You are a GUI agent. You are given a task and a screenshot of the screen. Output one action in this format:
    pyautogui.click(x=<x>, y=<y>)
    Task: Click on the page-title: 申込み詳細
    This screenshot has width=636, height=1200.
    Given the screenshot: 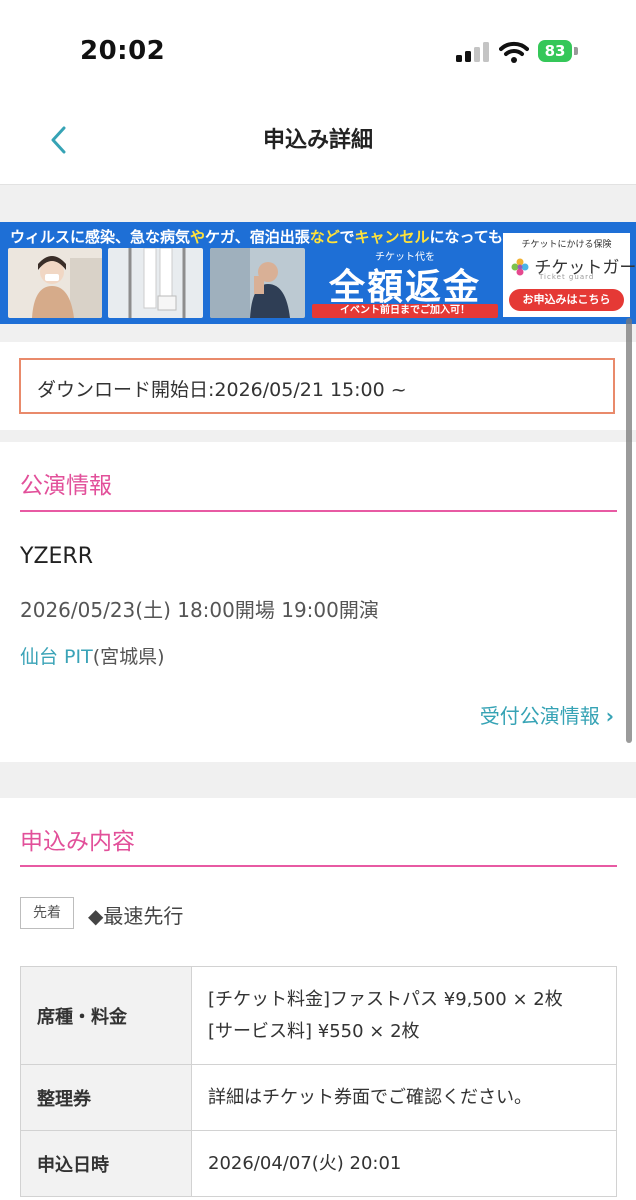 What is the action you would take?
    pyautogui.click(x=317, y=140)
    